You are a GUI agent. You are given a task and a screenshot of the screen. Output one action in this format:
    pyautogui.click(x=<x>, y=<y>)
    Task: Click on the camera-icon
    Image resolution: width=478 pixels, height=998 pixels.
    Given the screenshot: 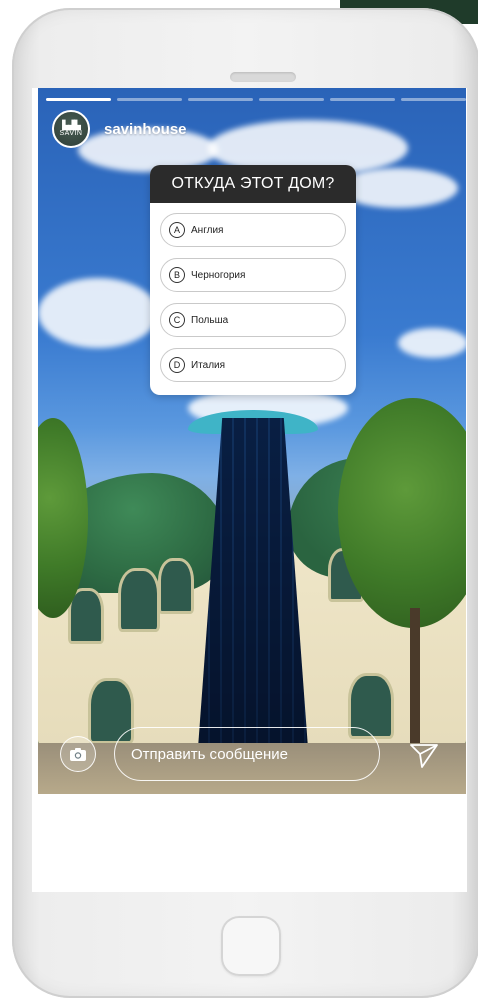 What is the action you would take?
    pyautogui.click(x=78, y=754)
    